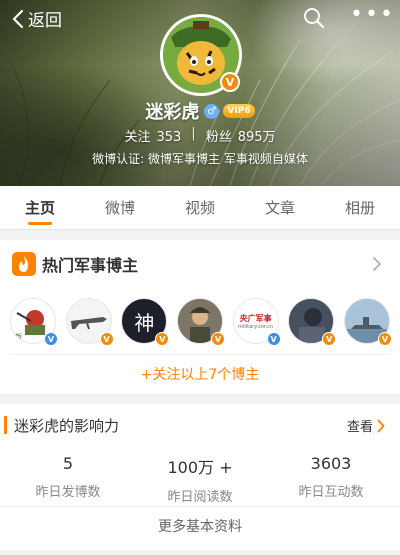 Image resolution: width=400 pixels, height=555 pixels. I want to click on hot-bloggers-header: 热门军事博主, so click(75, 264).